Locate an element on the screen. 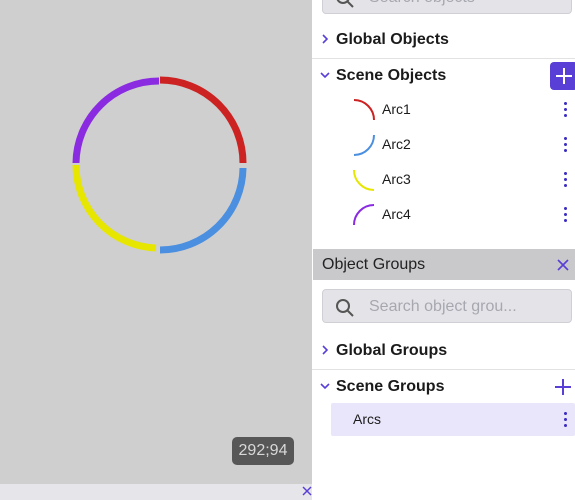 The width and height of the screenshot is (575, 500). global-objects-section: Global Objects is located at coordinates (443, 40).